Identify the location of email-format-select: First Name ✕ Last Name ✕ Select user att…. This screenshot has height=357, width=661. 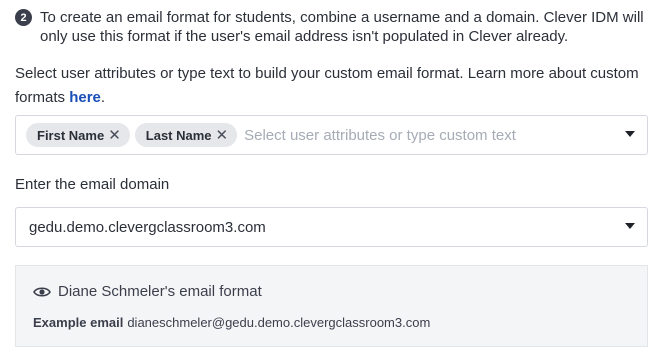
(331, 135).